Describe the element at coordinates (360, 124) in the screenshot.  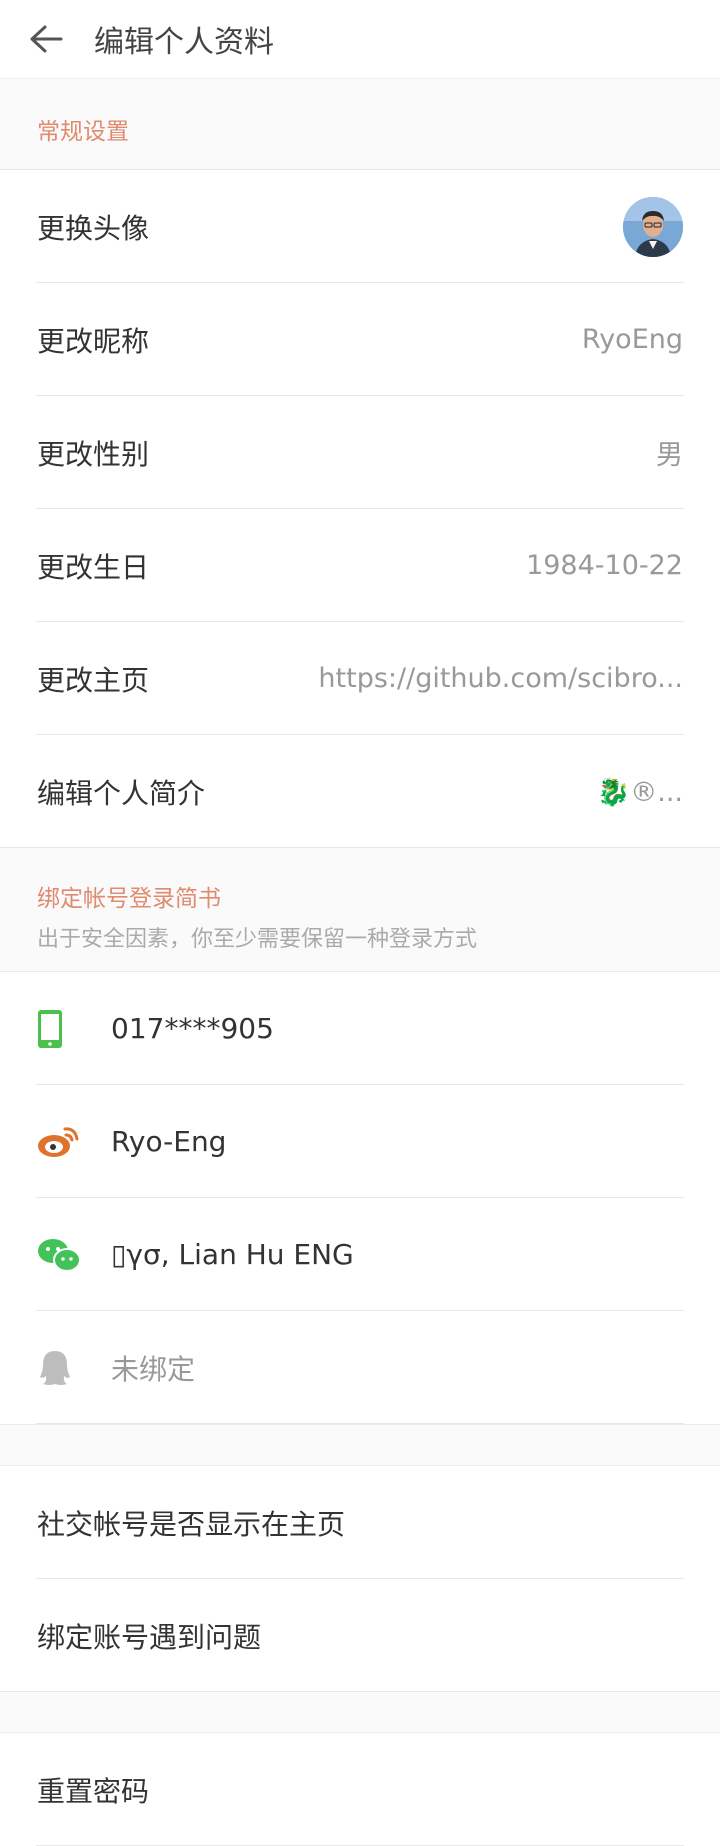
I see `general-section-header: 常规设置` at that location.